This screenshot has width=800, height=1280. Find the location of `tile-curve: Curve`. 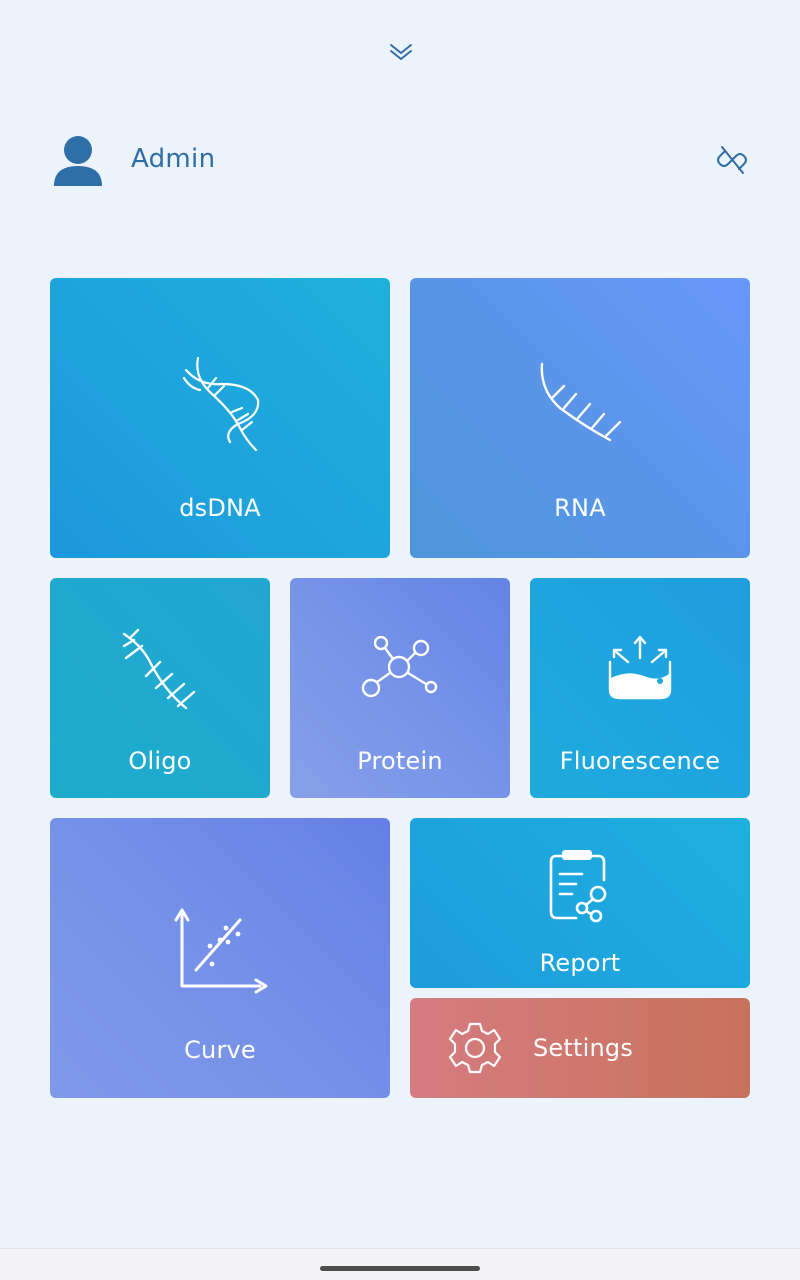

tile-curve: Curve is located at coordinates (220, 958).